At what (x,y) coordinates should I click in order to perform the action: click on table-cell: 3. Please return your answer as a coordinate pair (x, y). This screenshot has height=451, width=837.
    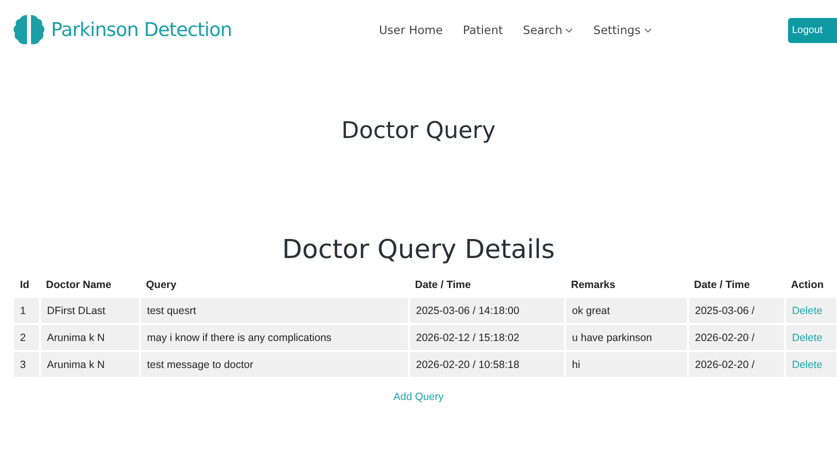
    Looking at the image, I should click on (27, 364).